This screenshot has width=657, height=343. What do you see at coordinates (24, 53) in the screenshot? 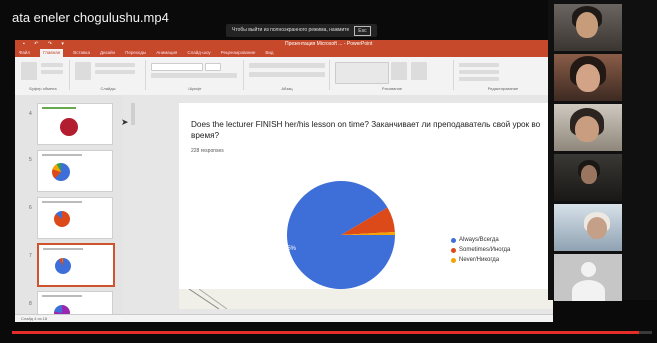
I see `tab-file: Файл` at bounding box center [24, 53].